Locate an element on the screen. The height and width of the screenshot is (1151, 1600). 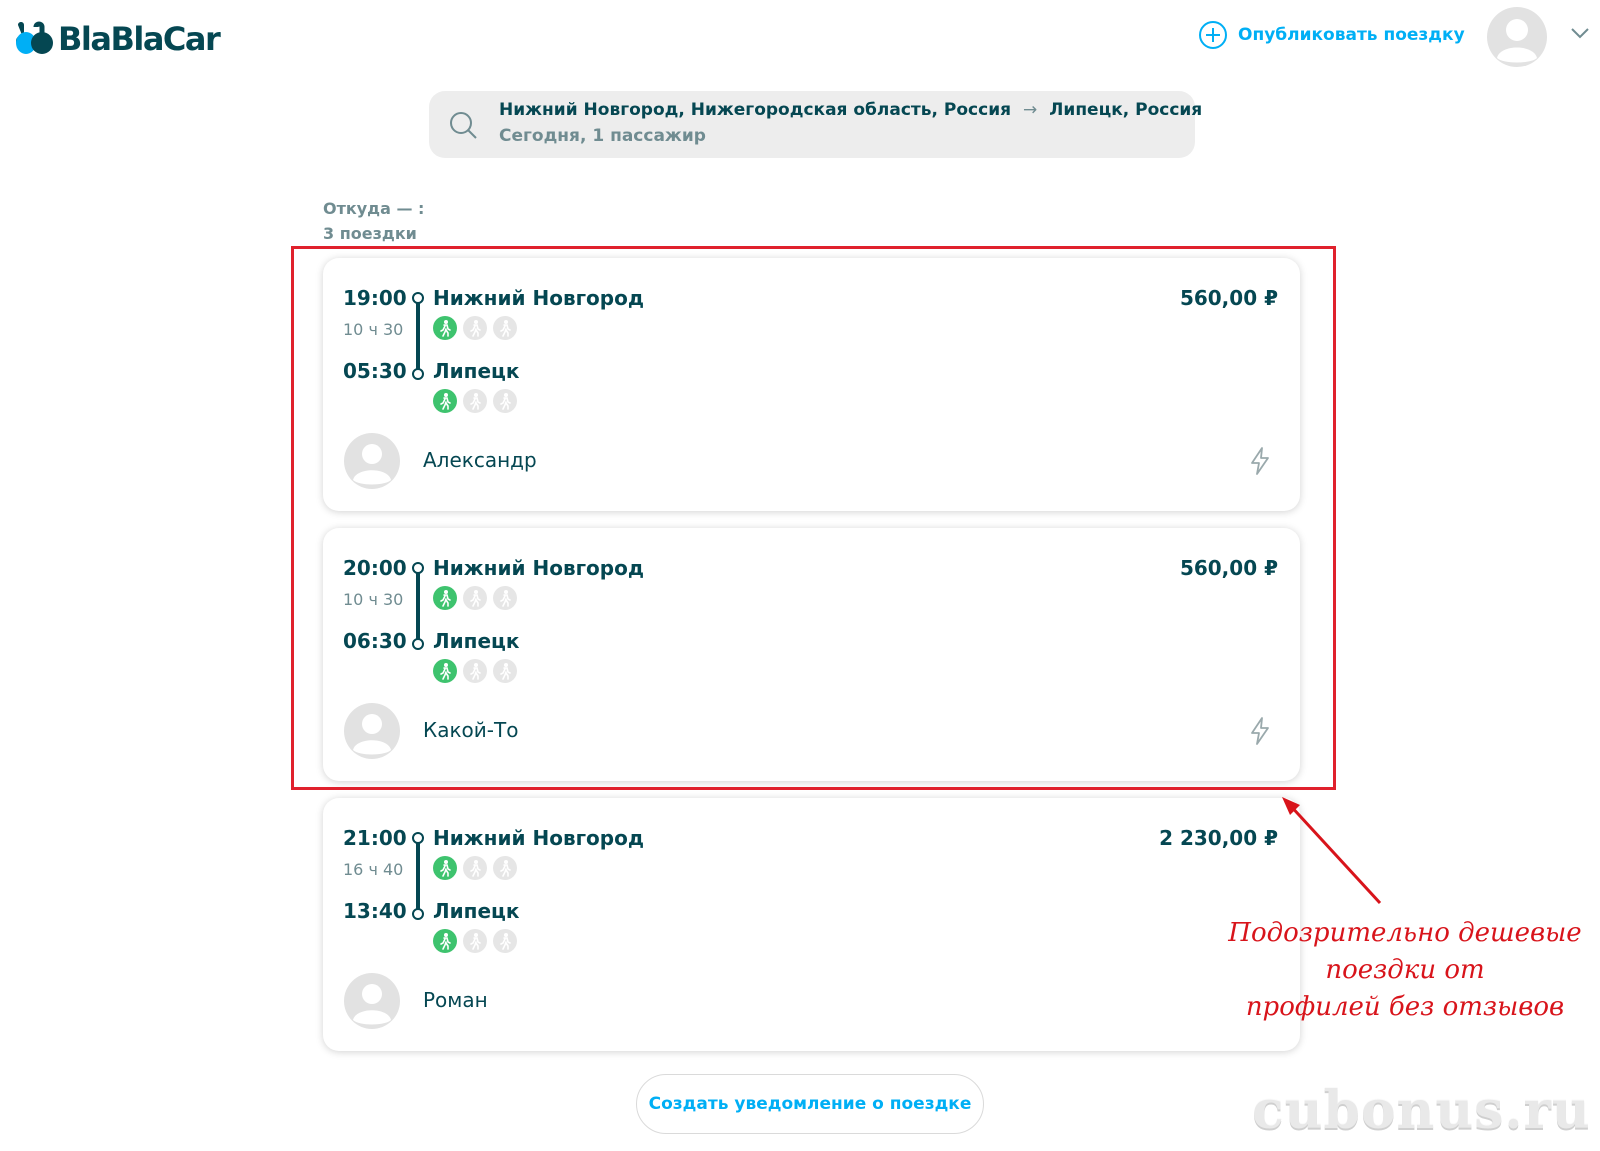
departure-time: 21:00 is located at coordinates (375, 838).